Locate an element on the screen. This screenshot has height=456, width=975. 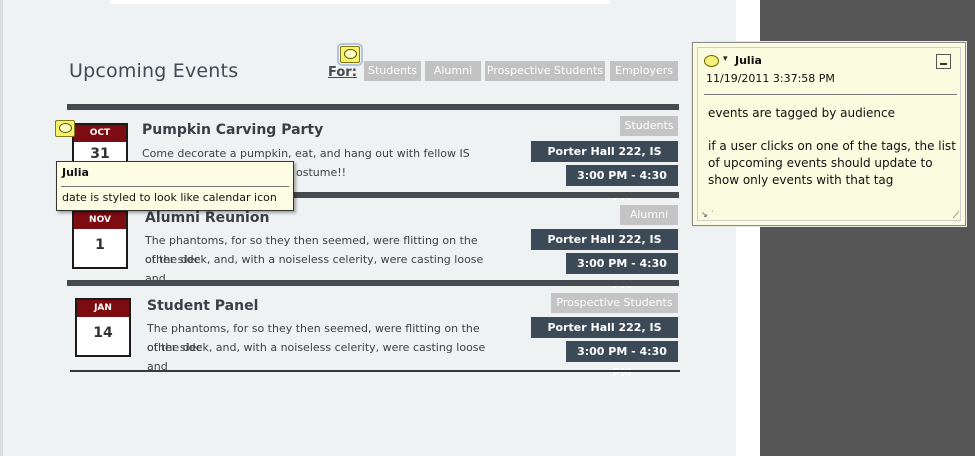
calendar-month: NOV is located at coordinates (100, 220).